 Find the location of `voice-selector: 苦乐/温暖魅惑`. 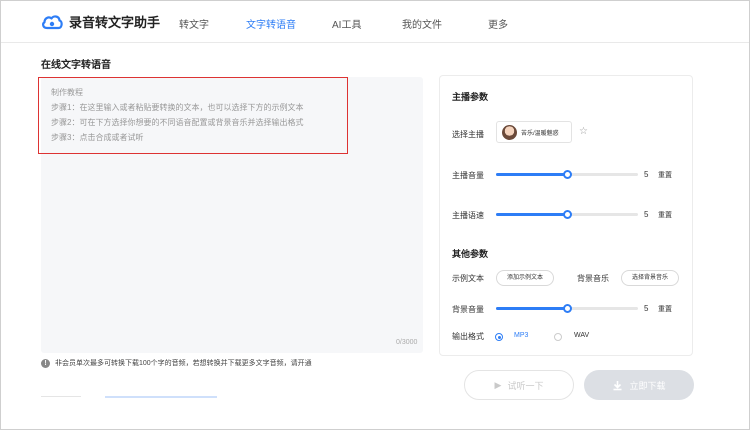

voice-selector: 苦乐/温暖魅惑 is located at coordinates (534, 132).